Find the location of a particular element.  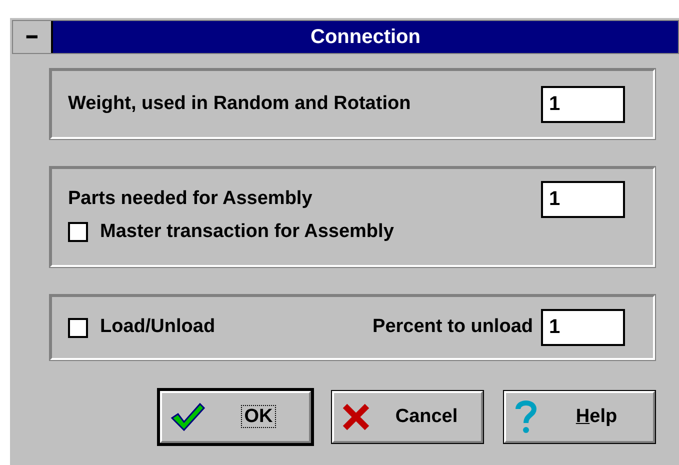

field-label: Parts needed for Assembly is located at coordinates (191, 199).